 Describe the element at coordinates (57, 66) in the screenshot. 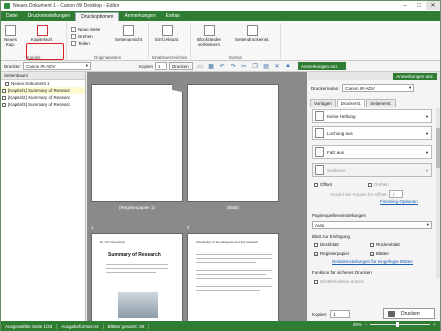

I see `printer-select: Canon iR-ADV ▾` at that location.